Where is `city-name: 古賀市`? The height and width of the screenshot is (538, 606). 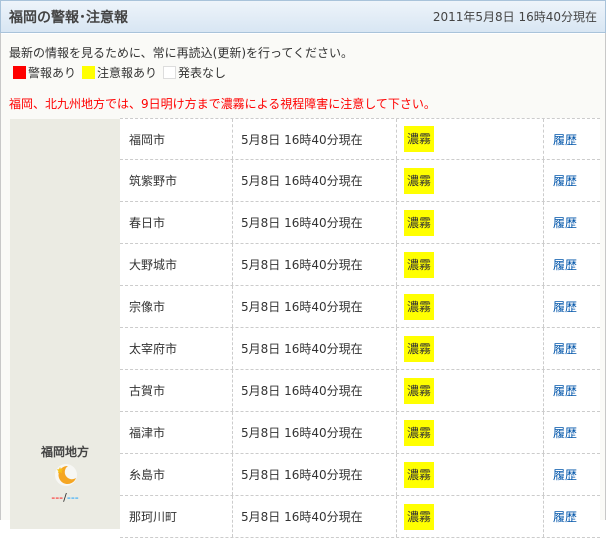 city-name: 古賀市 is located at coordinates (176, 390).